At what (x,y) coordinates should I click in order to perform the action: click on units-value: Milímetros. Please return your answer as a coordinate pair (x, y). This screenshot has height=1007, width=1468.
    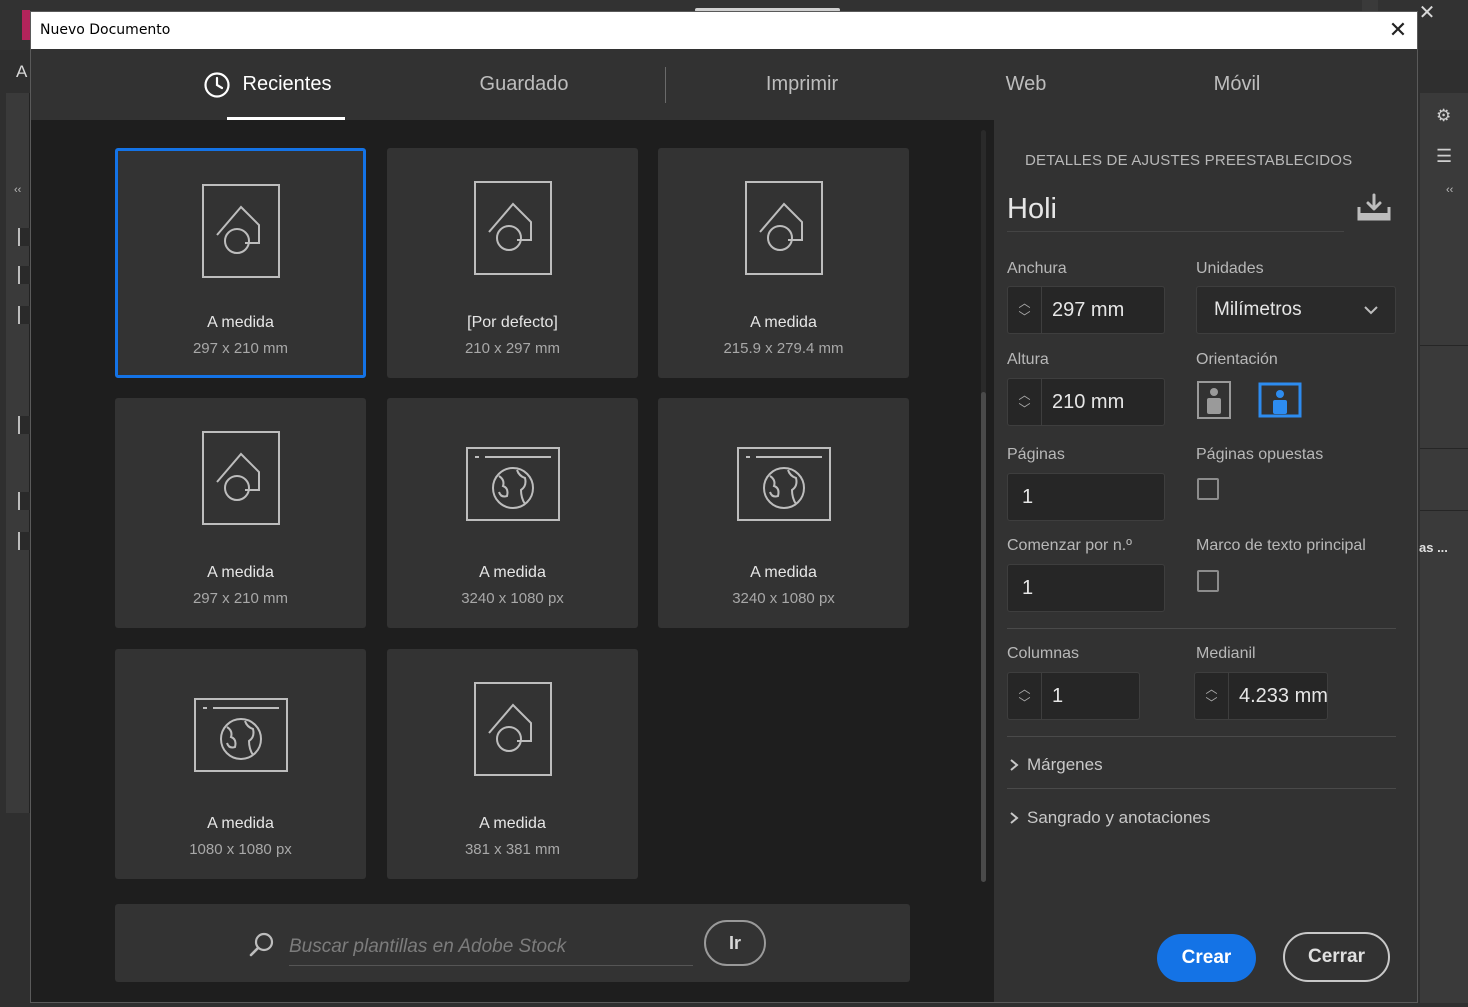
    Looking at the image, I should click on (1258, 309).